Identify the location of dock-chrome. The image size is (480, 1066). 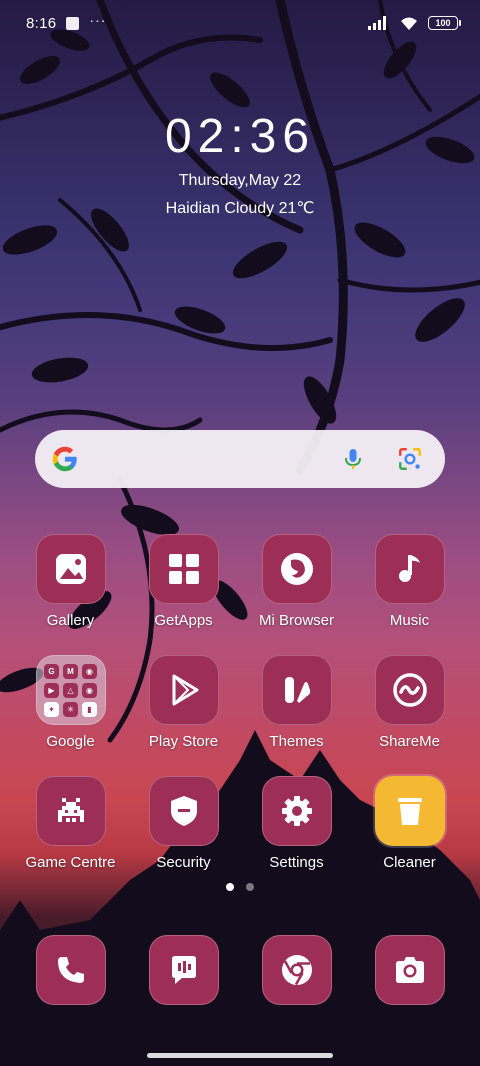
(296, 970).